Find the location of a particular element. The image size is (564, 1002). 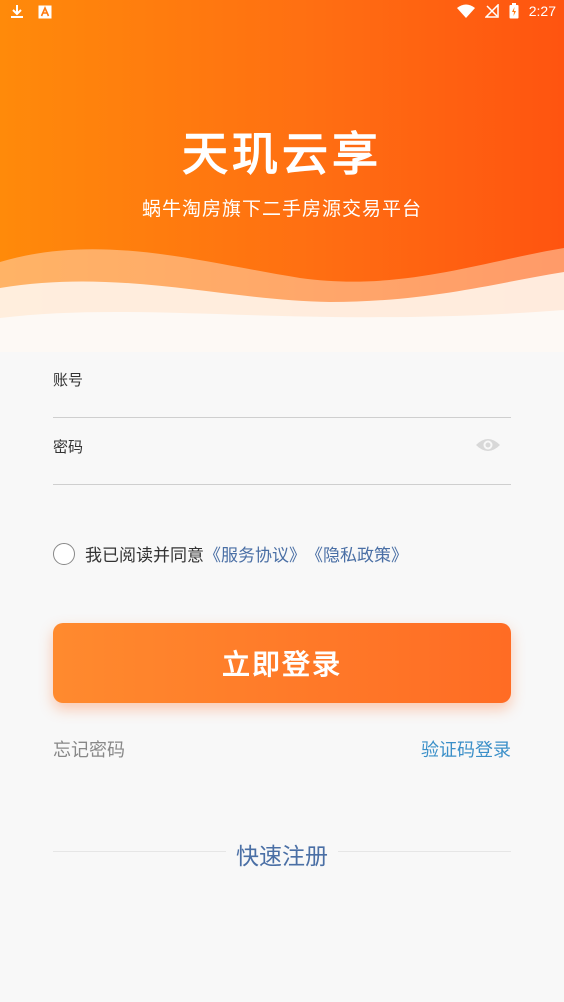

app-subtitle: 蜗牛淘房旗下二手房源交易平台 is located at coordinates (281, 209).